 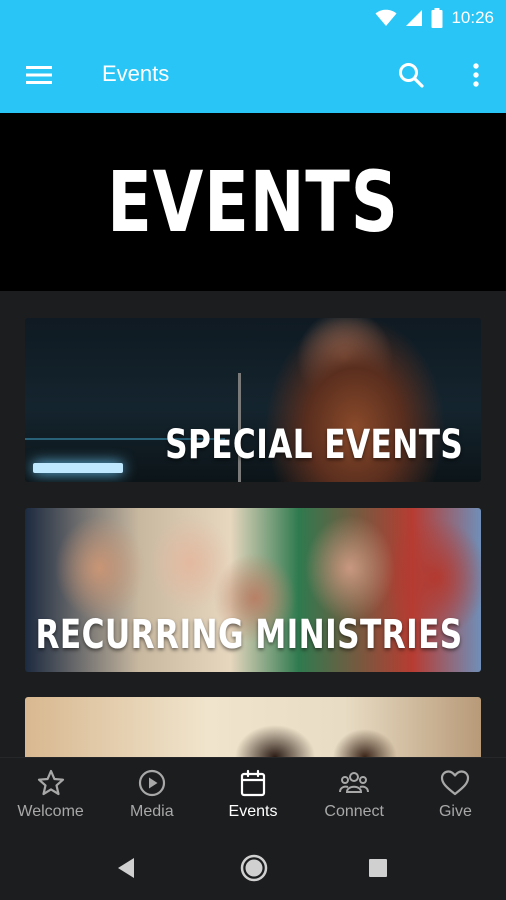 What do you see at coordinates (378, 868) in the screenshot?
I see `recent-apps-icon` at bounding box center [378, 868].